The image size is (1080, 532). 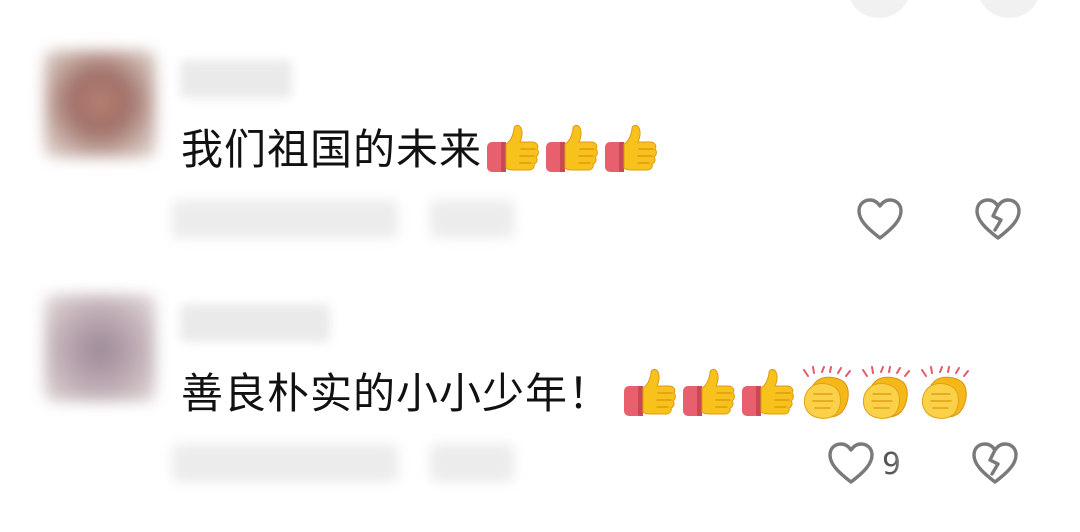 What do you see at coordinates (879, 9) in the screenshot?
I see `top-cropped-button-left` at bounding box center [879, 9].